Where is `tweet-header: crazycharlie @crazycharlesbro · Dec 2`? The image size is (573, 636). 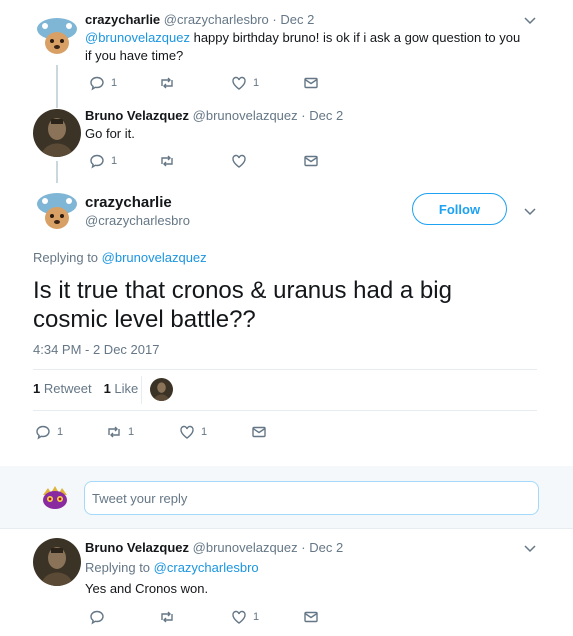 tweet-header: crazycharlie @crazycharlesbro · Dec 2 is located at coordinates (199, 19).